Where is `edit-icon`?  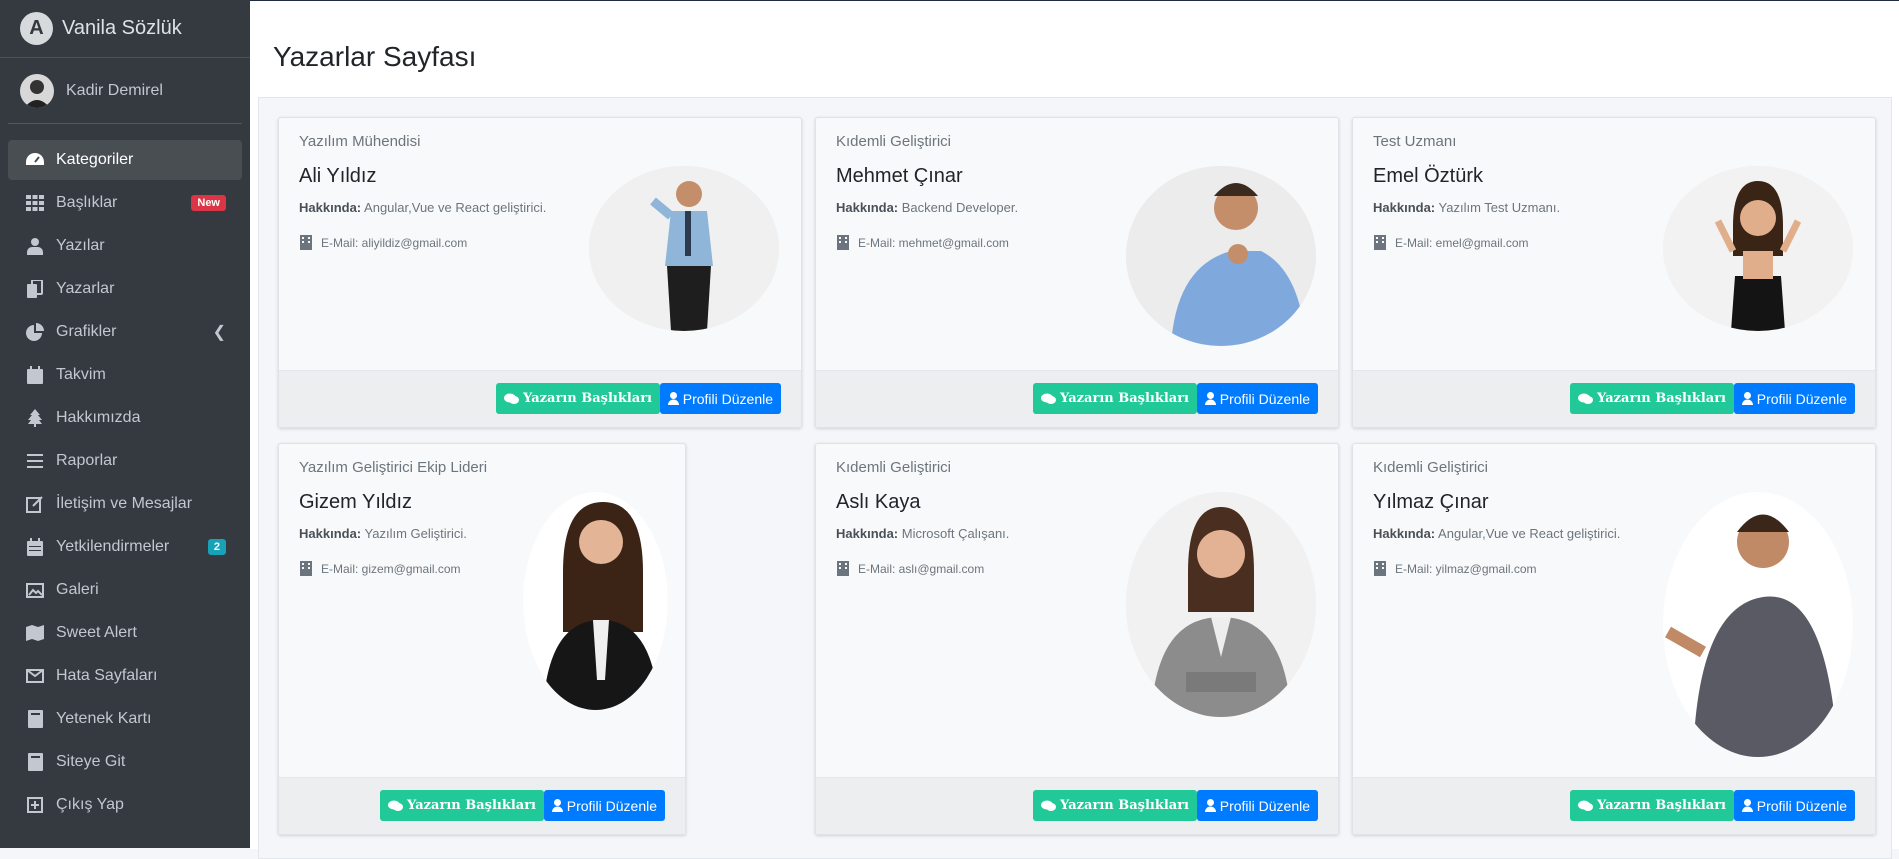 edit-icon is located at coordinates (35, 504).